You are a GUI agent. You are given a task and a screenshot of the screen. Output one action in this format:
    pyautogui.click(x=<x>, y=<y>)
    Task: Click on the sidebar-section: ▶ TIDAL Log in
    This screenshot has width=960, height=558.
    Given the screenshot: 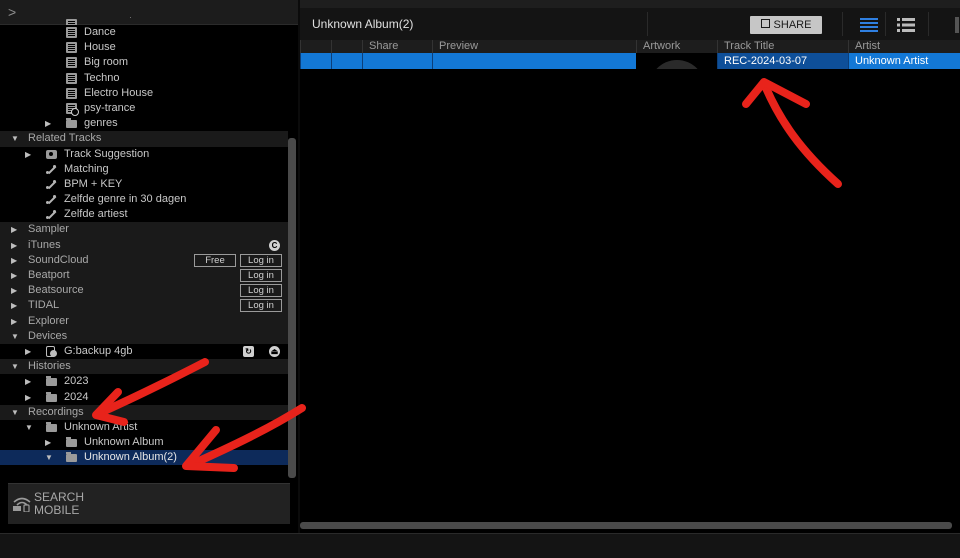 What is the action you would take?
    pyautogui.click(x=144, y=306)
    